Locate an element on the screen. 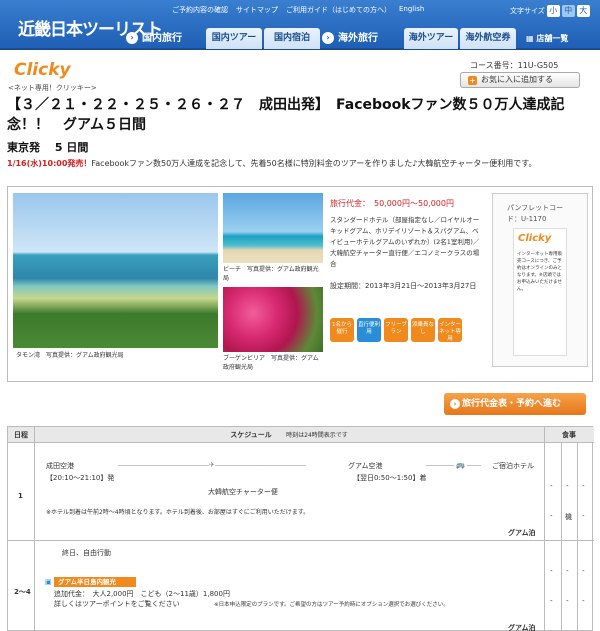 This screenshot has width=600, height=631. bus-line: ―――― 🚌 ―― is located at coordinates (454, 465).